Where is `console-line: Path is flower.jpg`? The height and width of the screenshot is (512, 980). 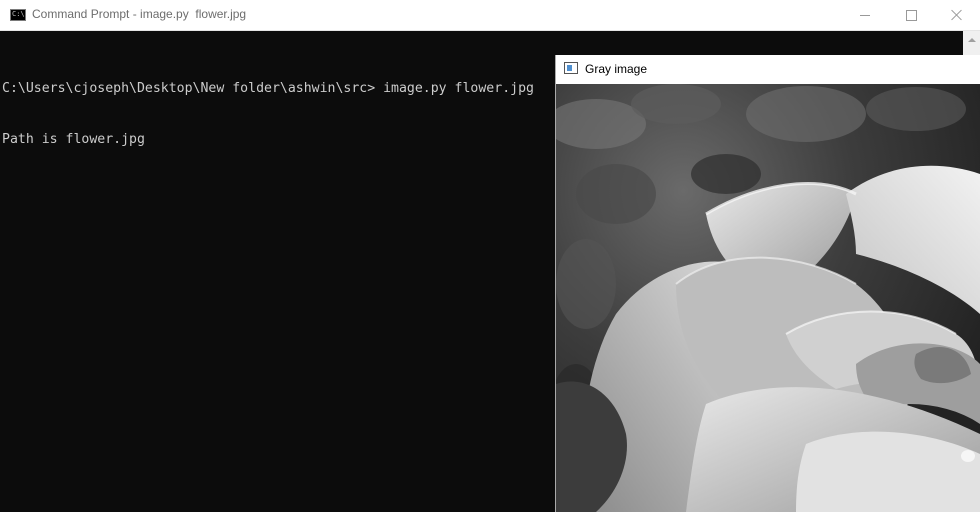 console-line: Path is flower.jpg is located at coordinates (73, 139).